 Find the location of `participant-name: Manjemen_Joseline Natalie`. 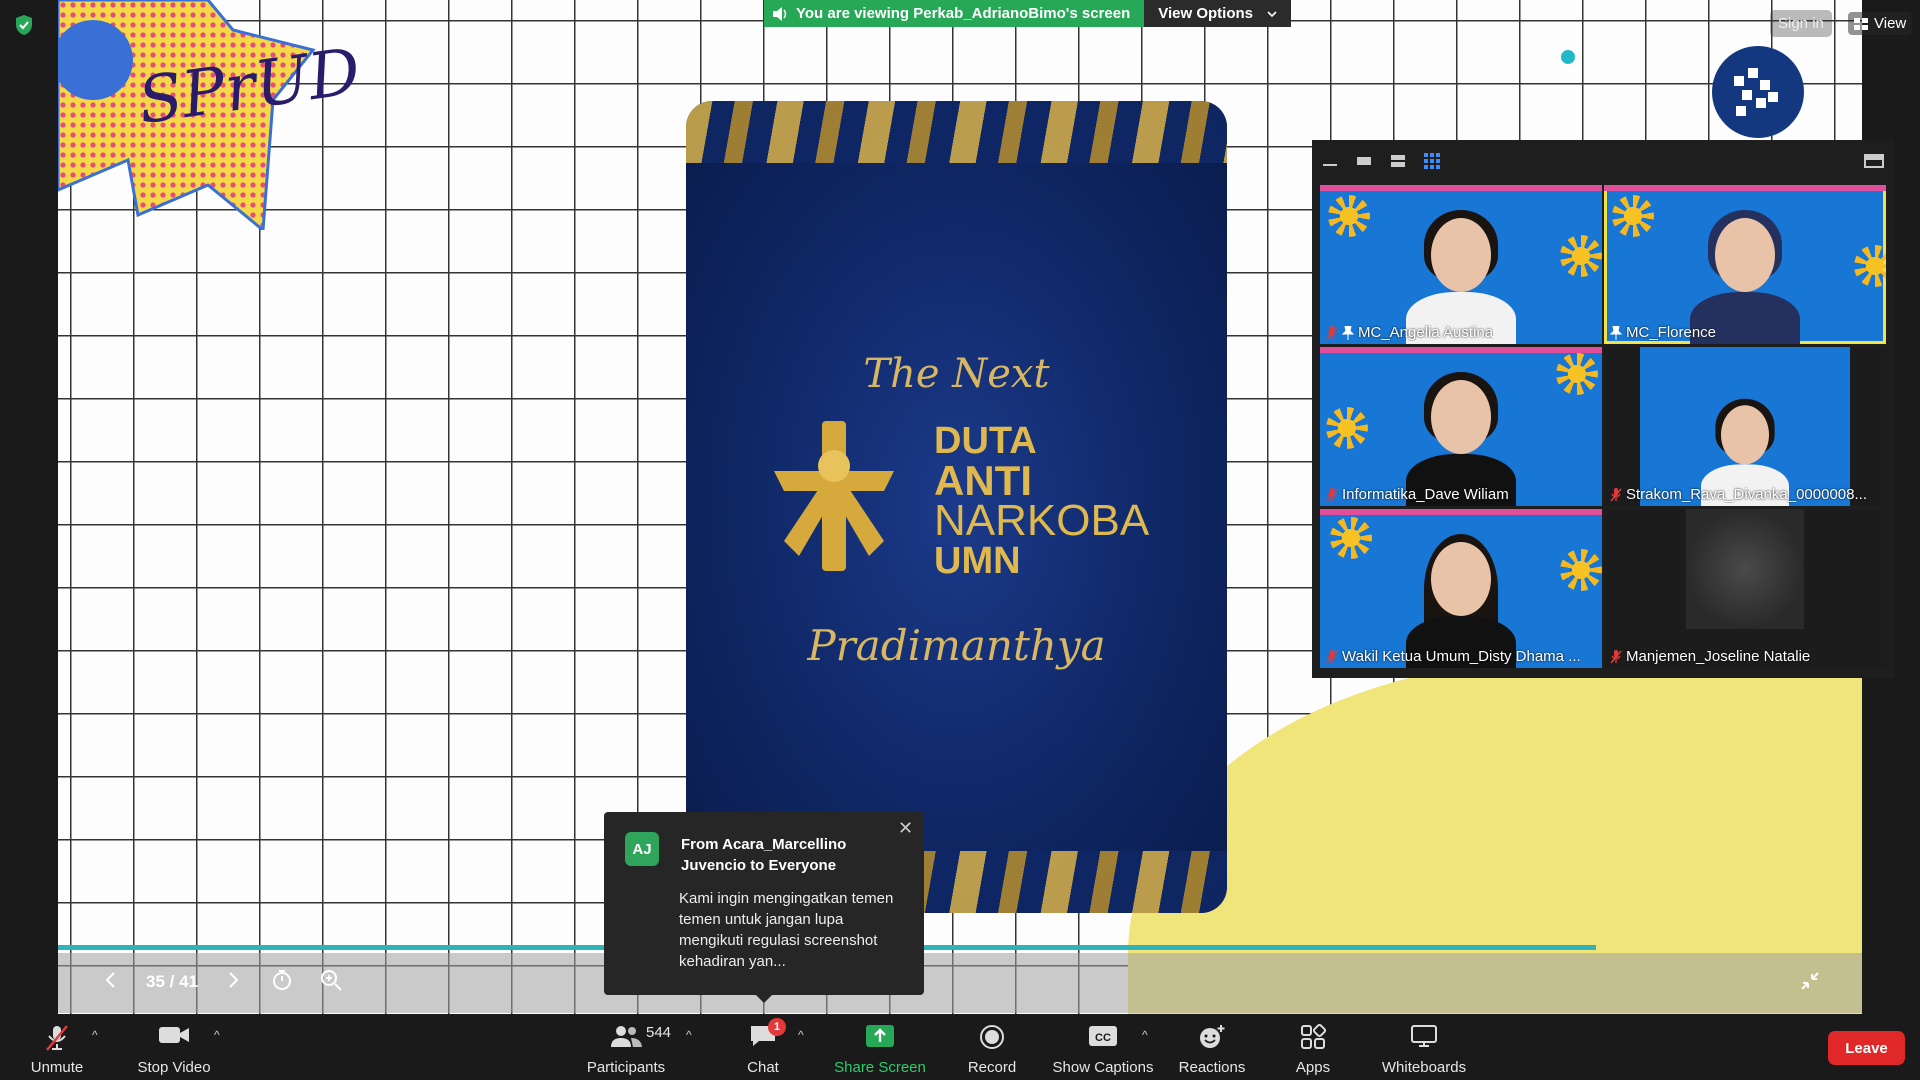

participant-name: Manjemen_Joseline Natalie is located at coordinates (1718, 656).